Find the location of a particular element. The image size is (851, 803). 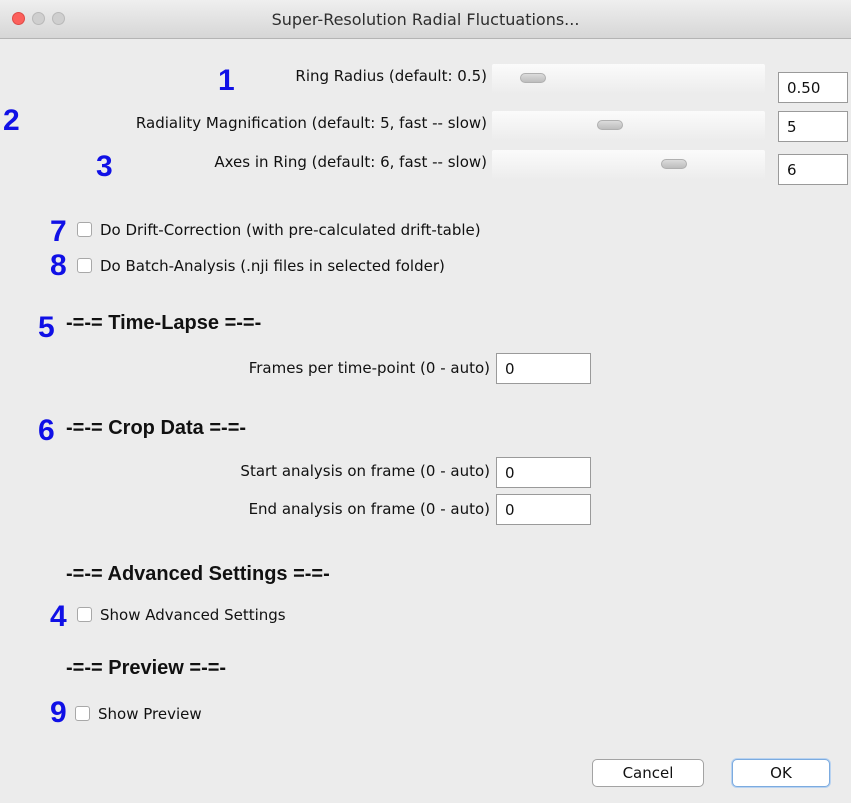

frames-per-timepoint-label: Frames per time-point (0 - auto) is located at coordinates (369, 368).